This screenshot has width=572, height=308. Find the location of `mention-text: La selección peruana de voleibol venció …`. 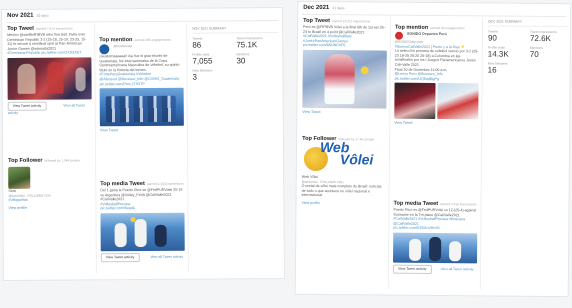

mention-text: La selección peruana de voleibol venció … is located at coordinates (436, 57).